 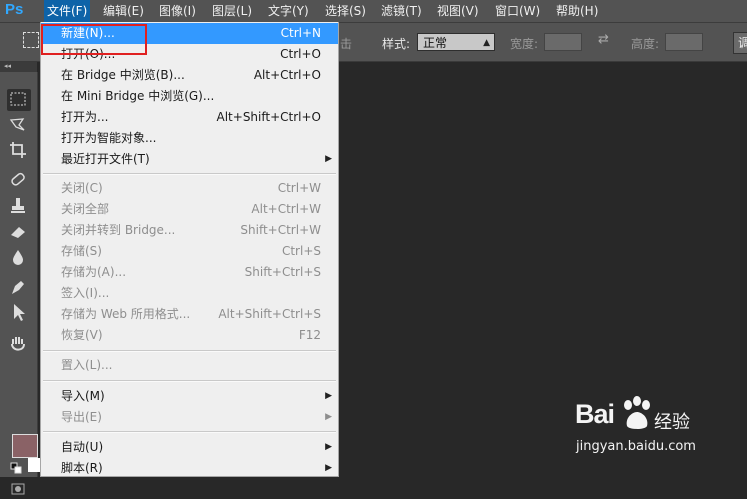 I want to click on menu-item-automate: 自动(U) ▶, so click(x=189, y=447).